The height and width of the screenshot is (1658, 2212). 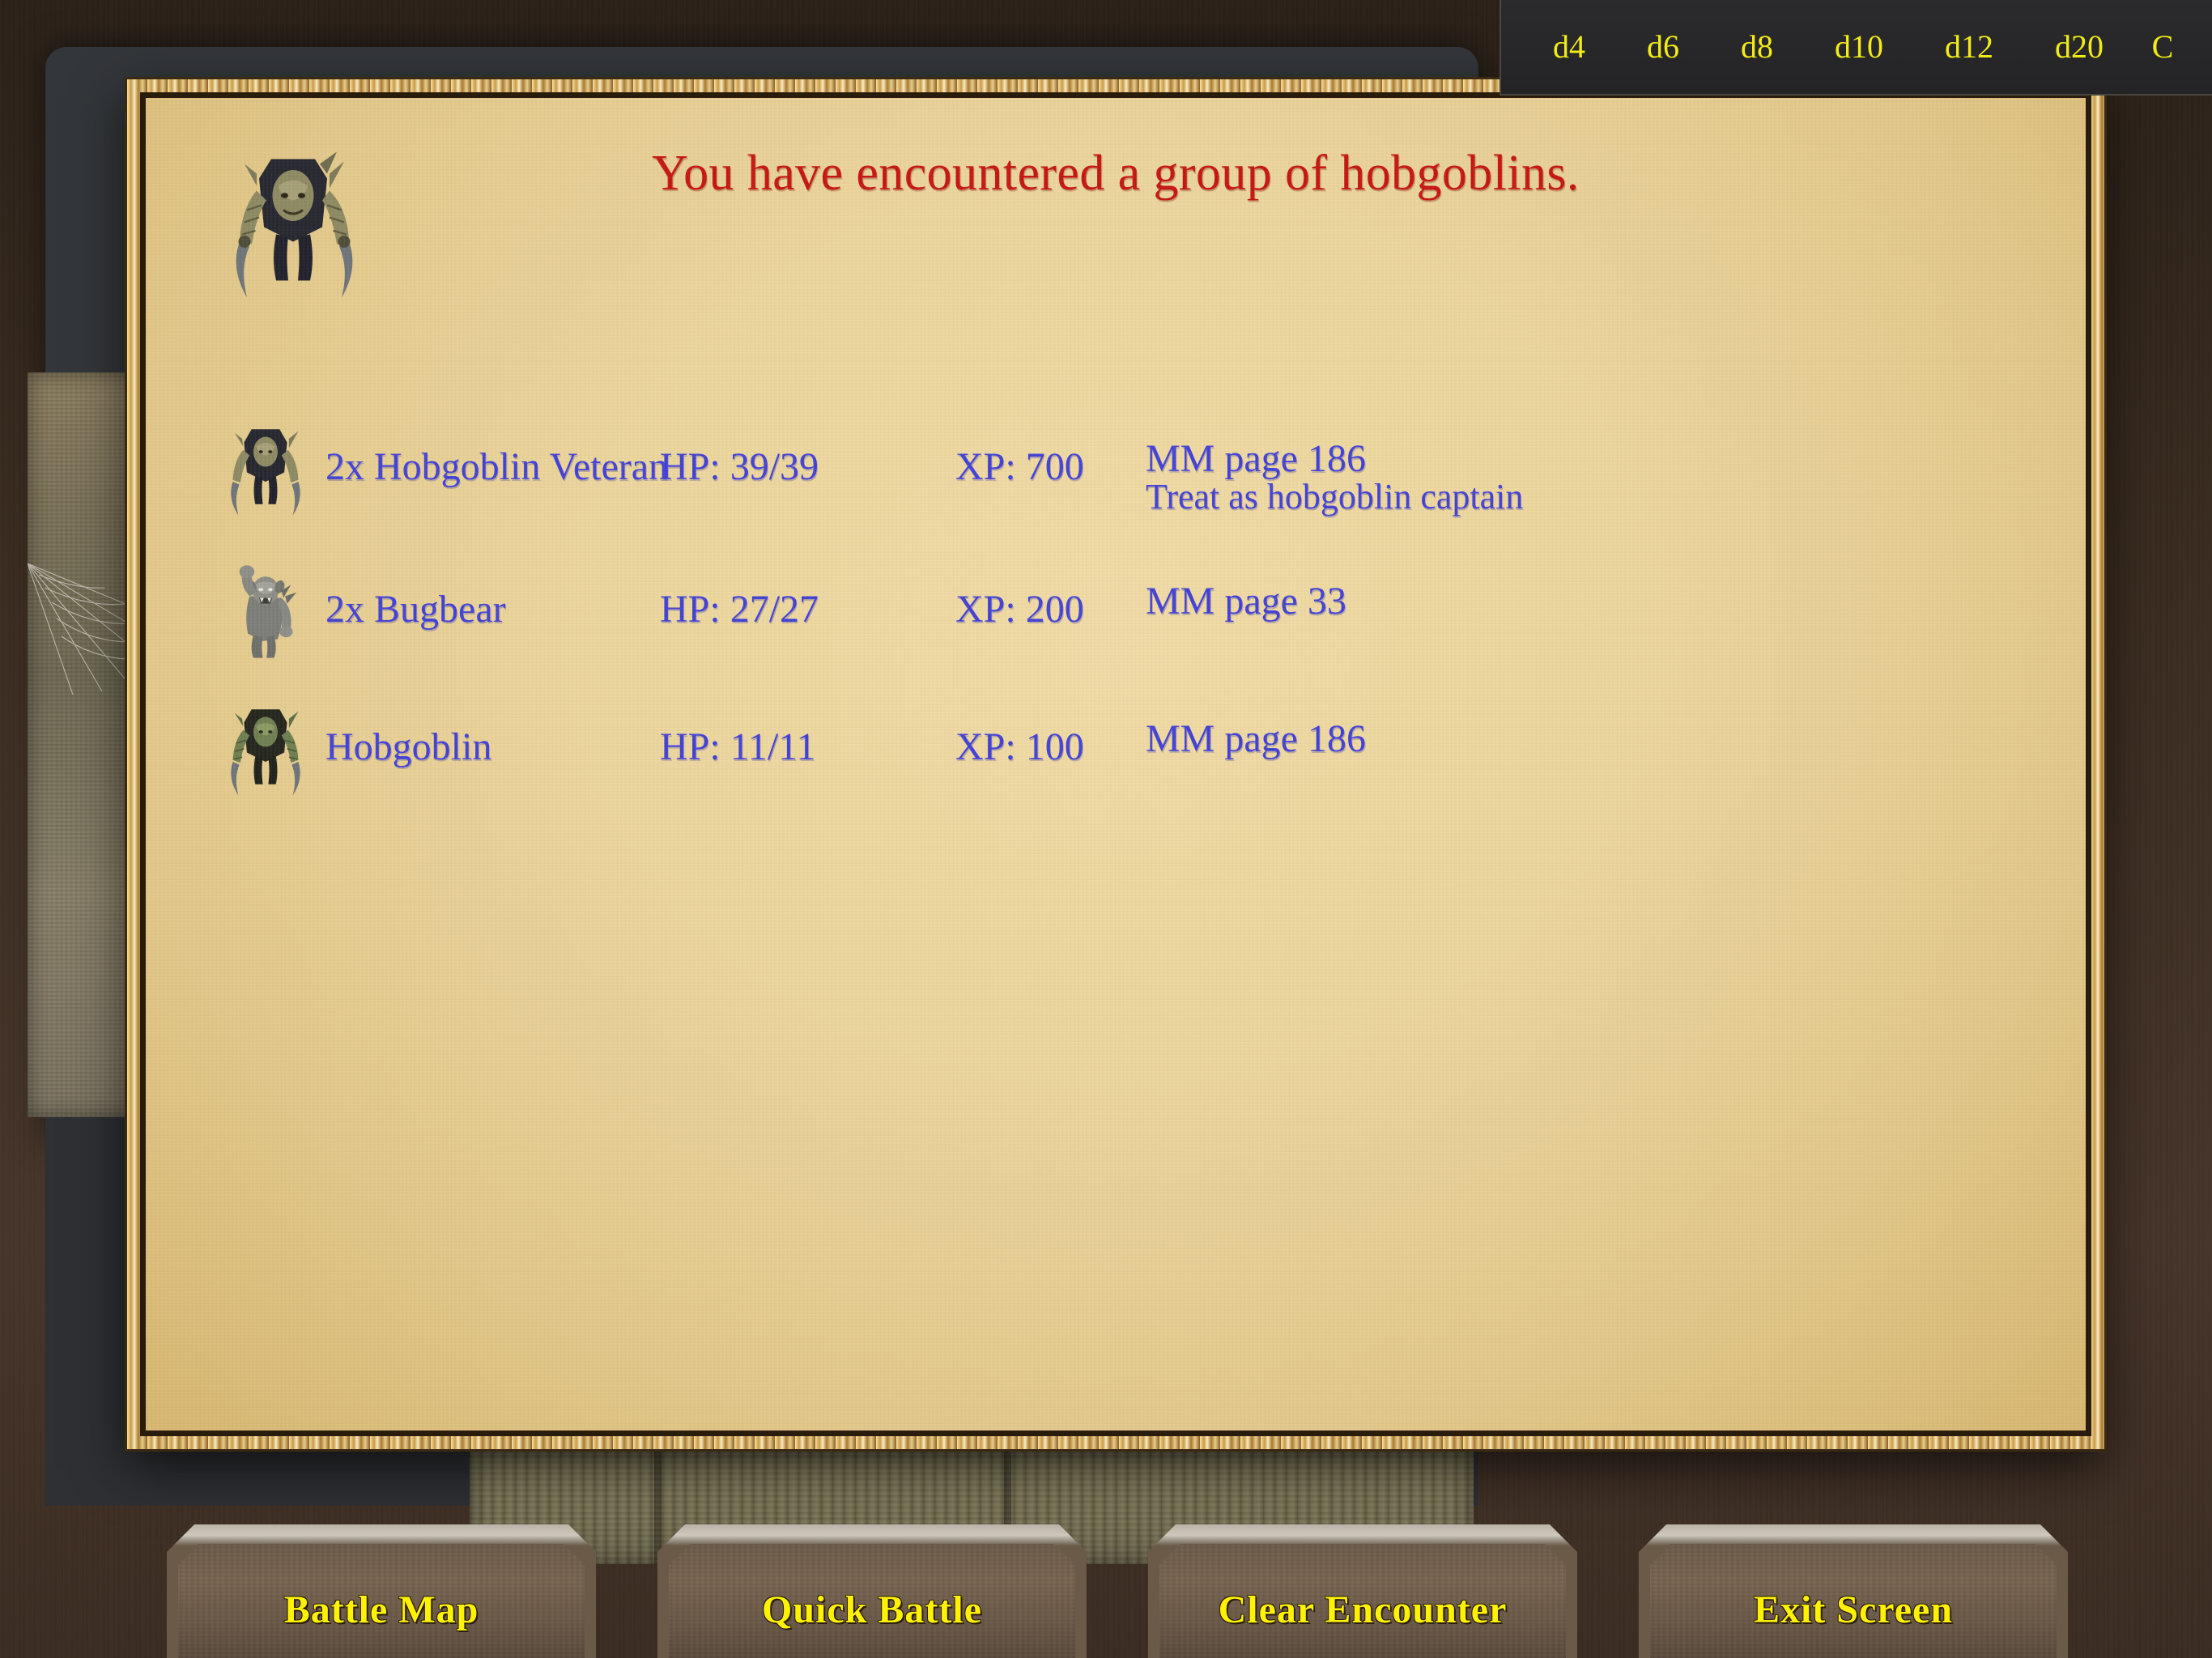 What do you see at coordinates (1757, 47) in the screenshot?
I see `dice-d8-button: d8` at bounding box center [1757, 47].